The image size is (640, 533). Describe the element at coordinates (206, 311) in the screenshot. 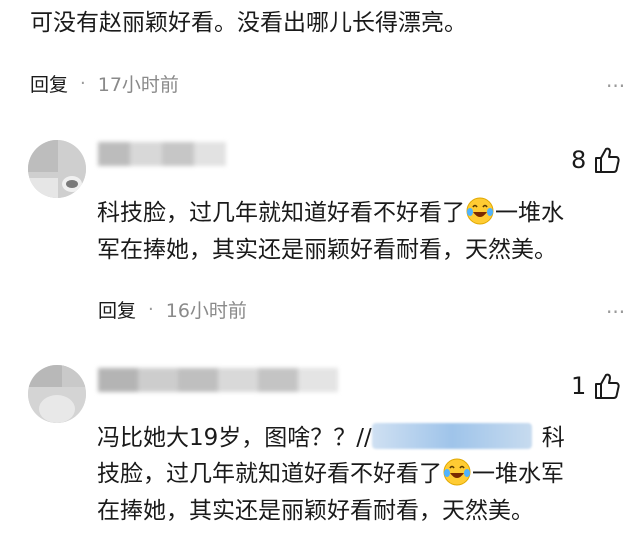

I see `comment-time: 16小时前` at that location.